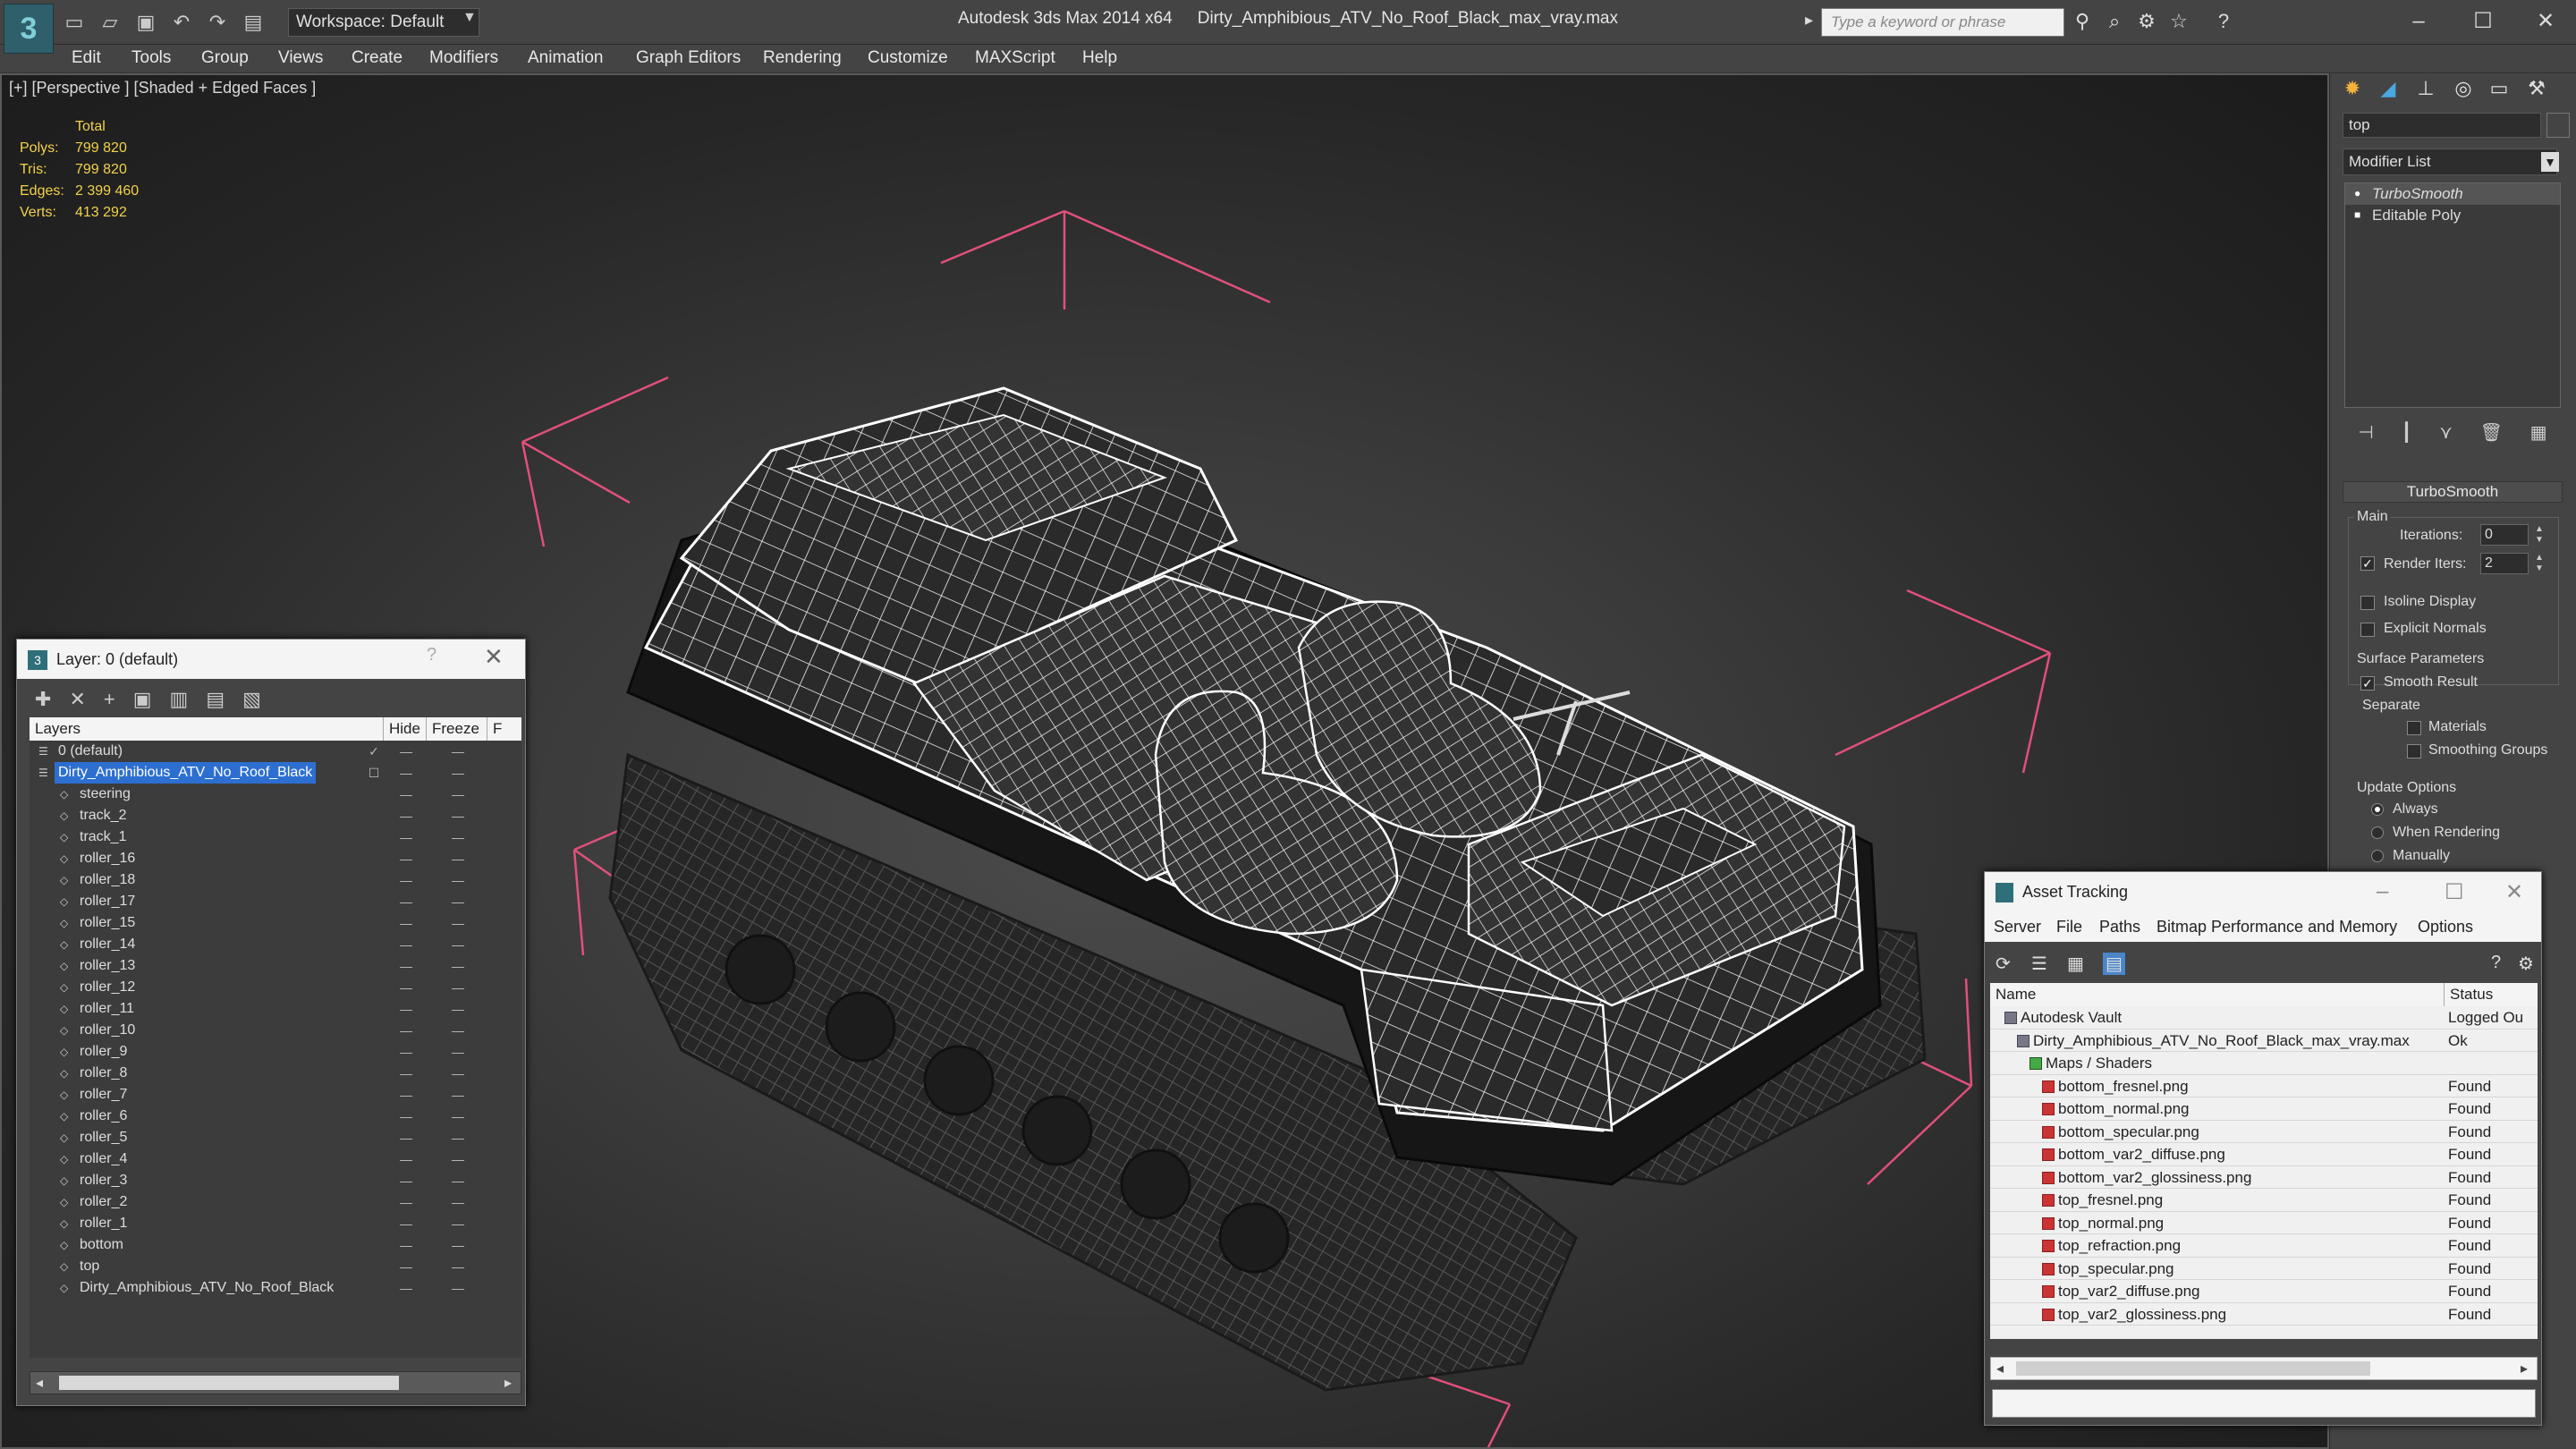 This screenshot has width=2576, height=1449. What do you see at coordinates (181, 22) in the screenshot?
I see `undo-icon: ↶` at bounding box center [181, 22].